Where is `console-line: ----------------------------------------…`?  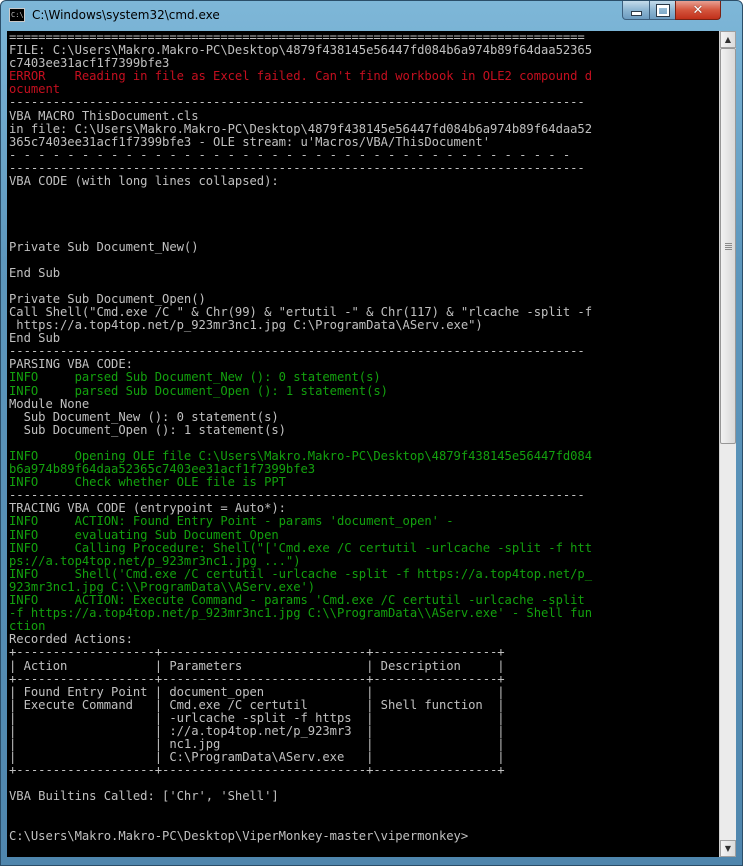
console-line: ----------------------------------------… is located at coordinates (297, 102).